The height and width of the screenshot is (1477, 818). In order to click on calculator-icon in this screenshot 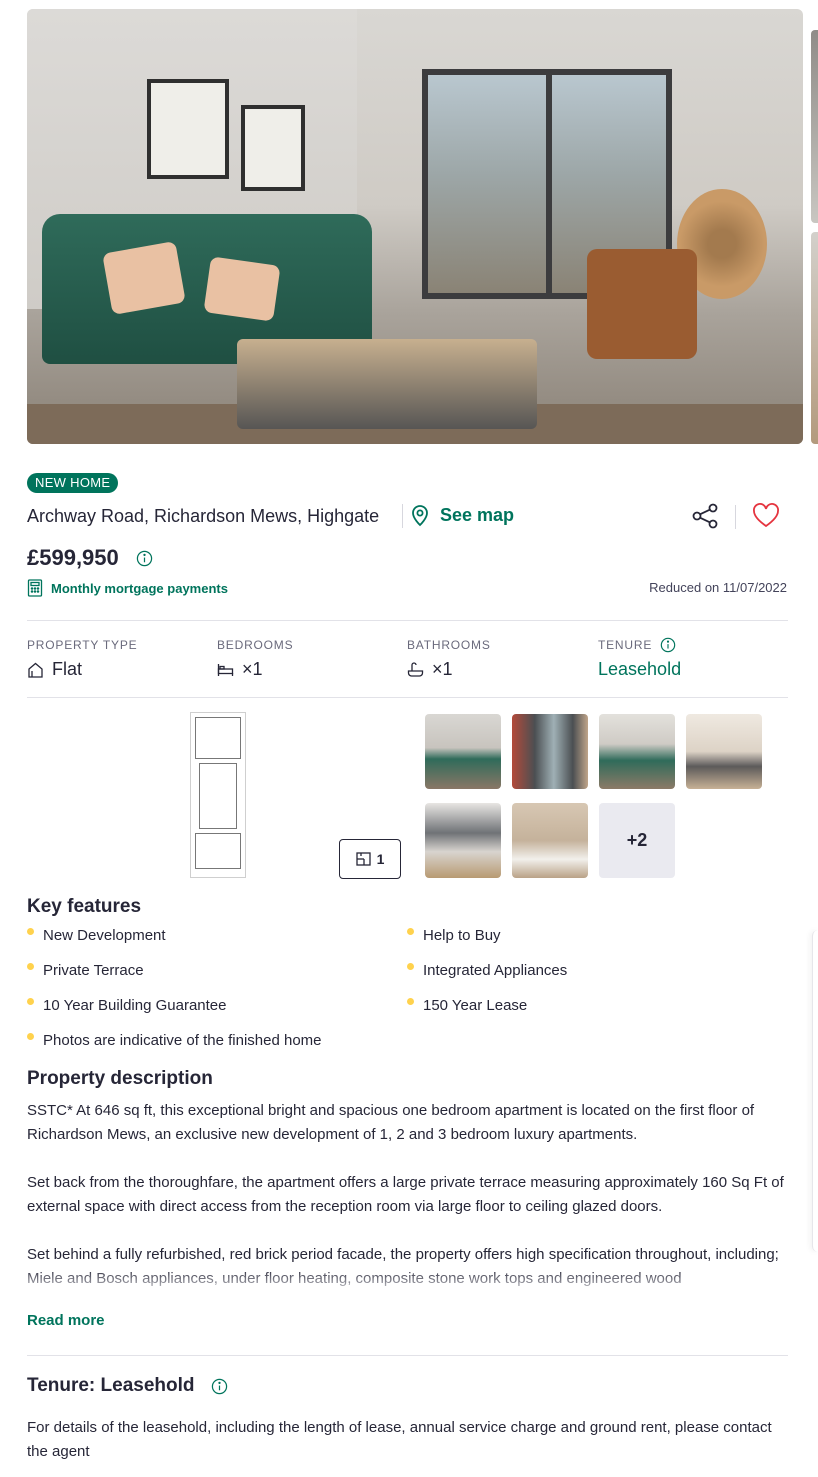, I will do `click(35, 588)`.